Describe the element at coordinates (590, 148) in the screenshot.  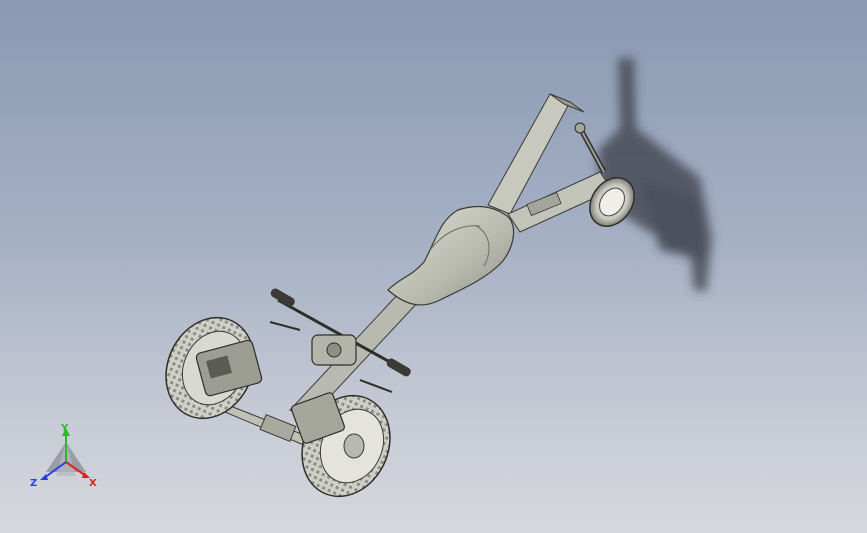
I see `rear-shock` at that location.